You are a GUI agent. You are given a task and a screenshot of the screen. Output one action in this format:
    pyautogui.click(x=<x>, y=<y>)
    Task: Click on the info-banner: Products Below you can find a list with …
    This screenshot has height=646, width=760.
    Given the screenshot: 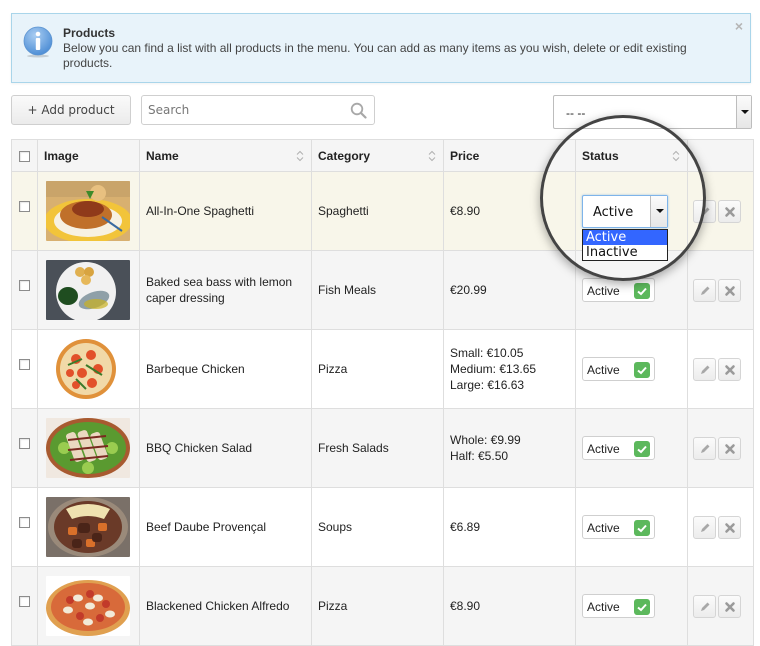 What is the action you would take?
    pyautogui.click(x=381, y=48)
    